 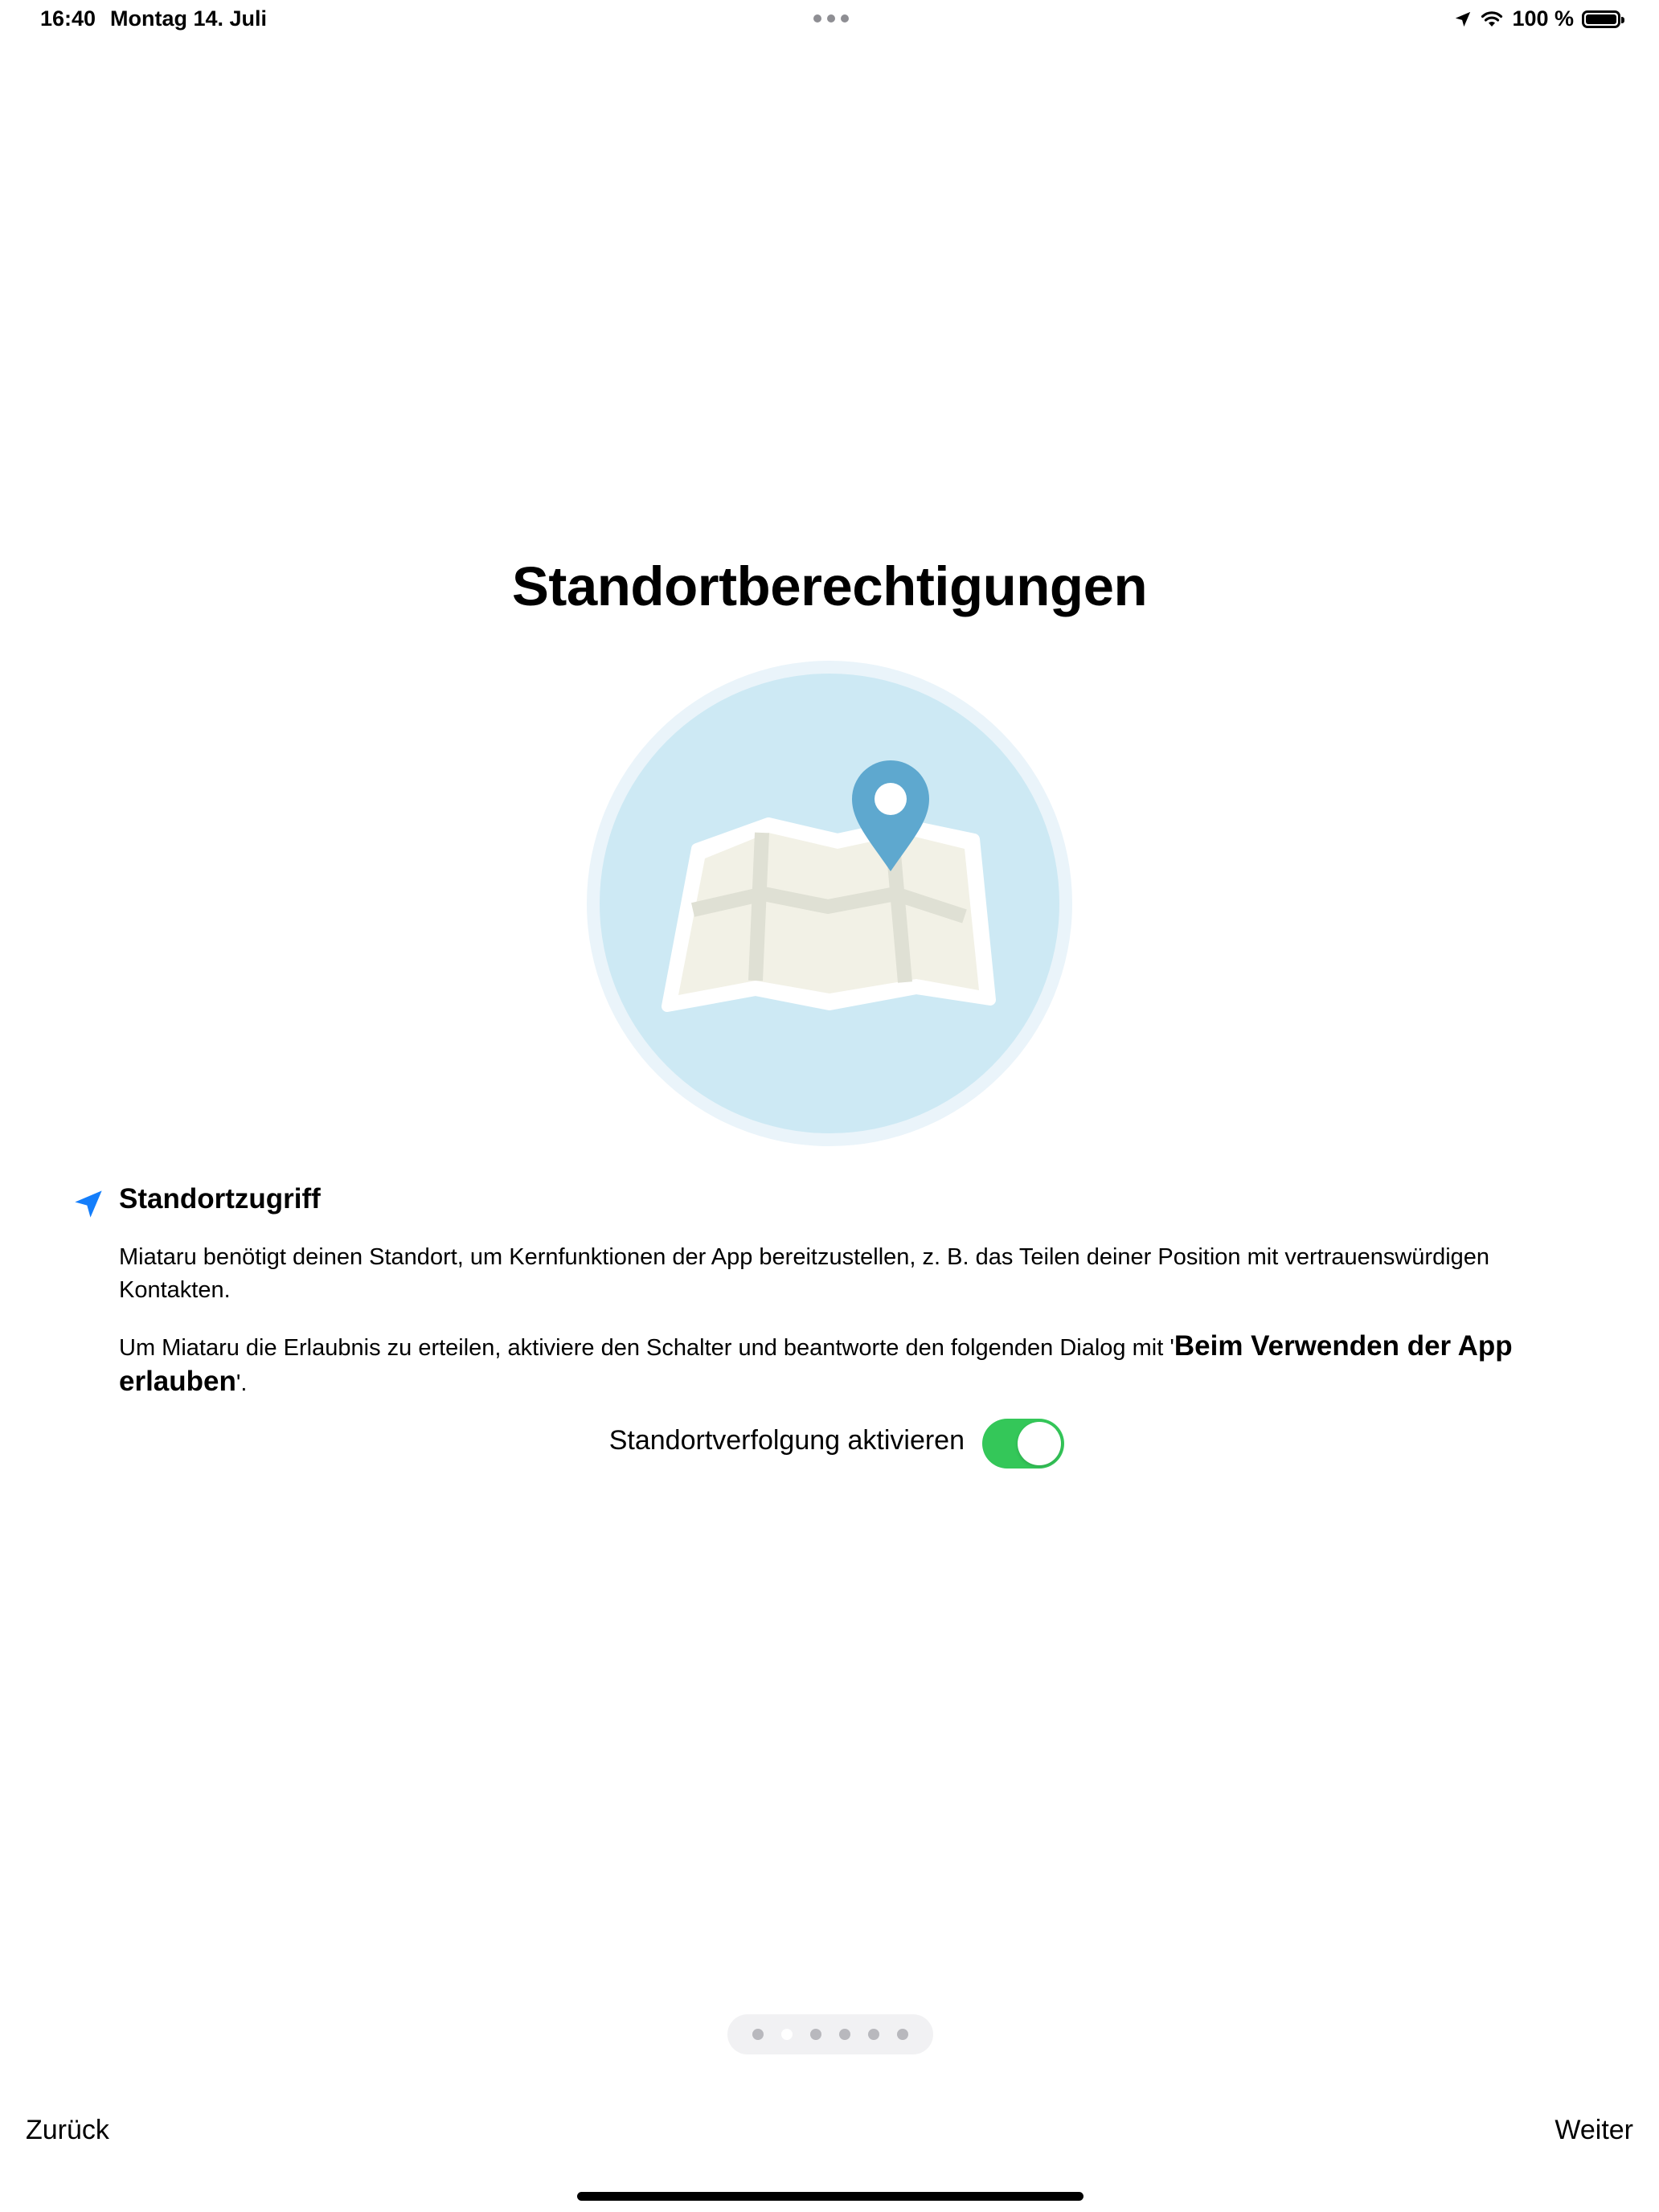 What do you see at coordinates (1543, 18) in the screenshot?
I see `battery-percentage: 100 %` at bounding box center [1543, 18].